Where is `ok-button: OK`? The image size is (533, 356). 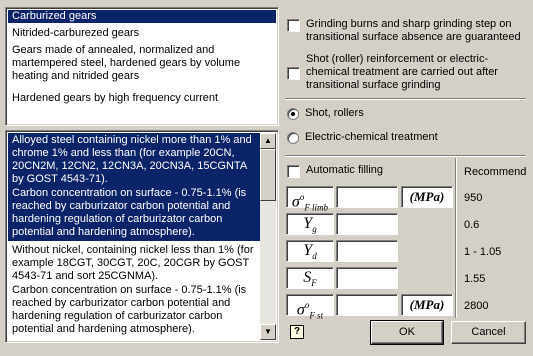
ok-button: OK is located at coordinates (407, 332).